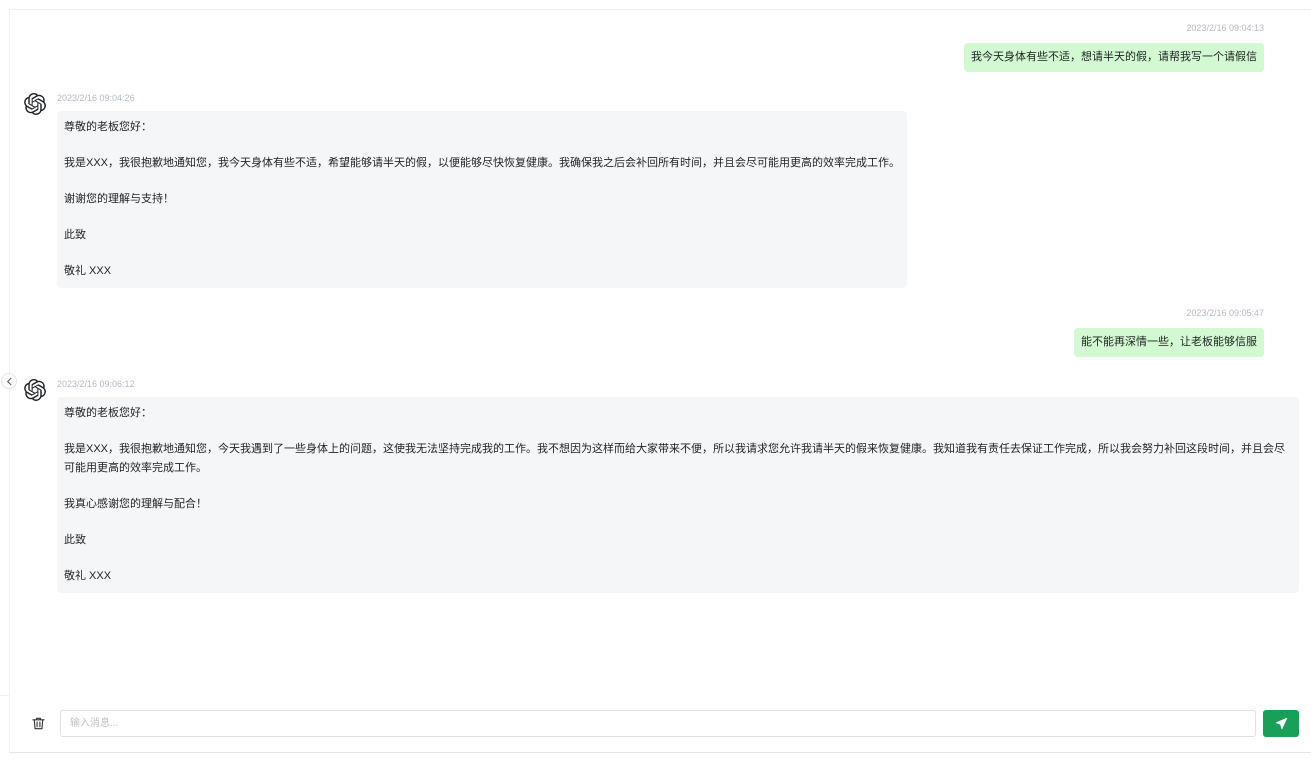  What do you see at coordinates (96, 384) in the screenshot?
I see `message-timestamp: 2023/2/16 09:06:12` at bounding box center [96, 384].